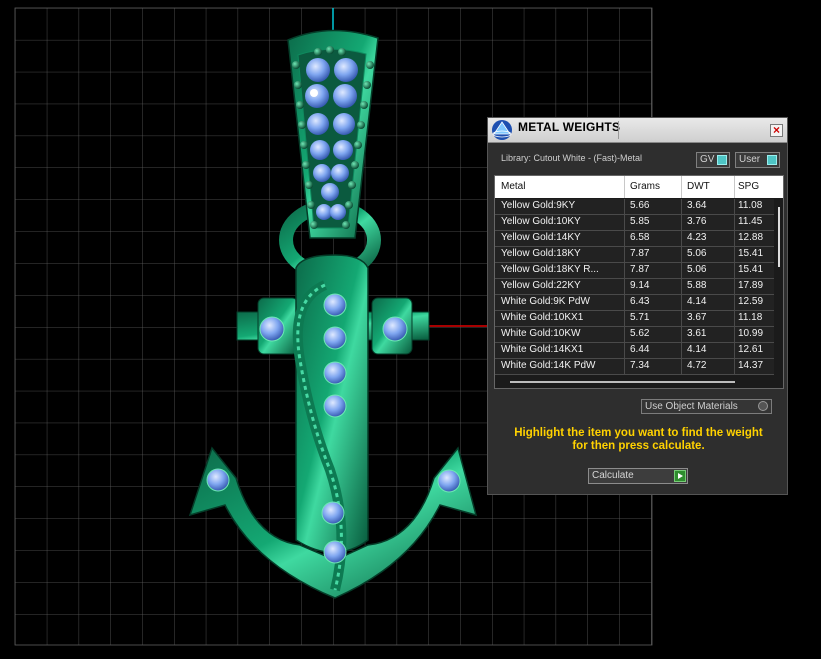 This screenshot has width=821, height=659. Describe the element at coordinates (538, 205) in the screenshot. I see `cell-metal: Yellow Gold:9KY` at that location.